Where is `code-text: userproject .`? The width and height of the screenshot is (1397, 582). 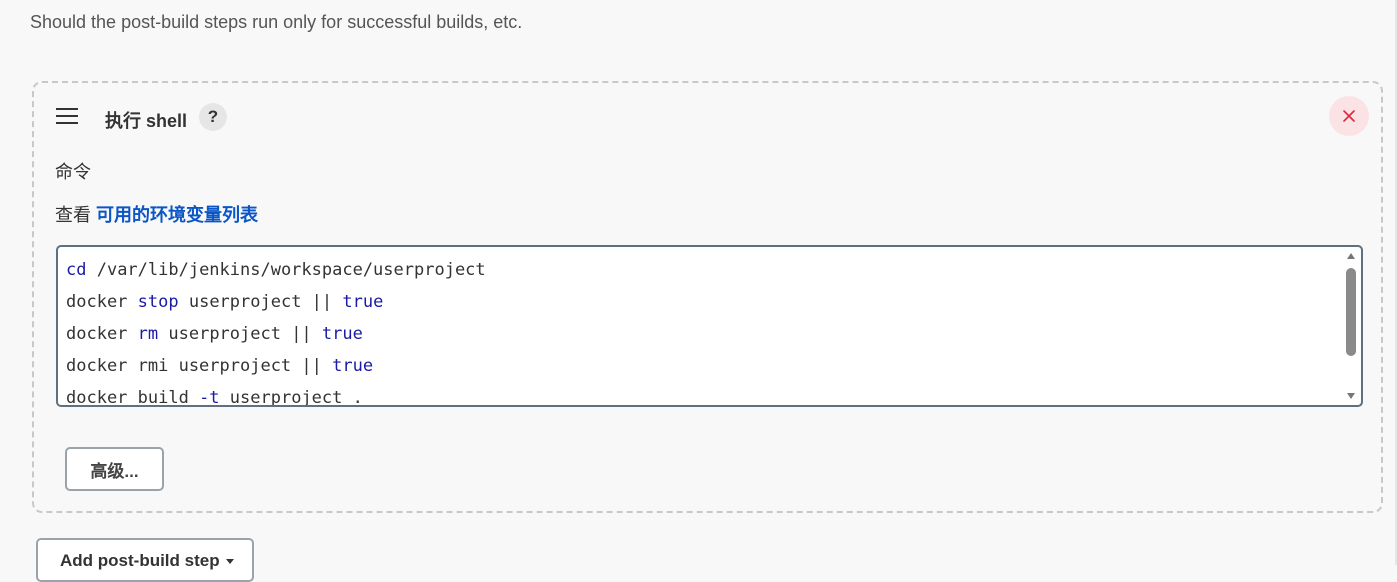
code-text: userproject . is located at coordinates (291, 397).